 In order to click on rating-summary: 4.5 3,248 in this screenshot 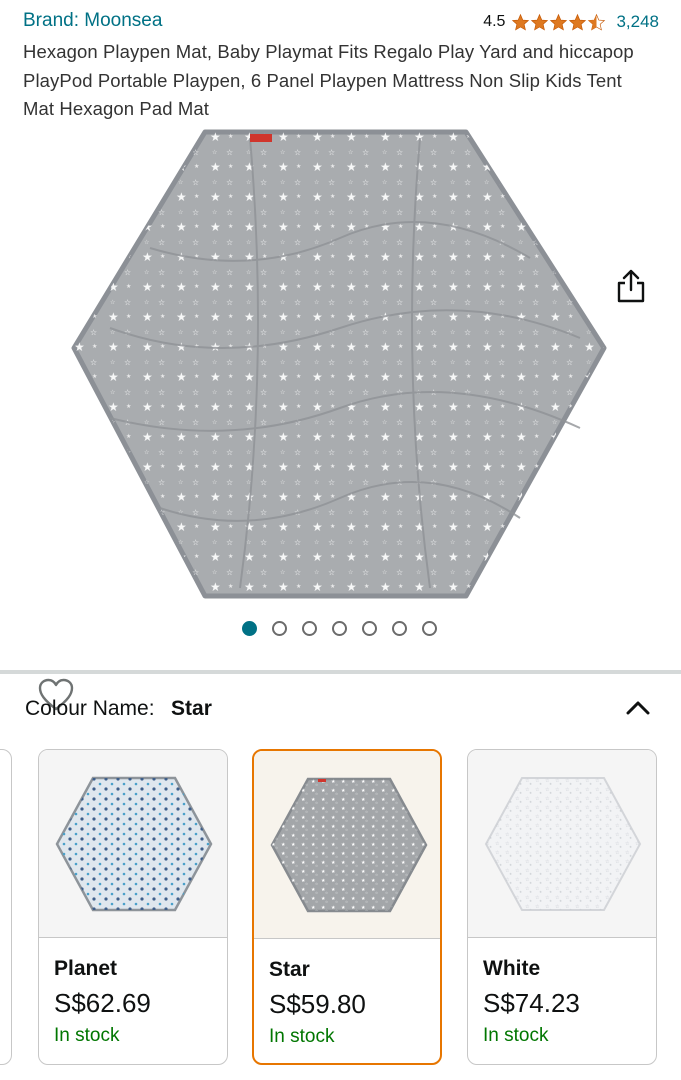, I will do `click(571, 22)`.